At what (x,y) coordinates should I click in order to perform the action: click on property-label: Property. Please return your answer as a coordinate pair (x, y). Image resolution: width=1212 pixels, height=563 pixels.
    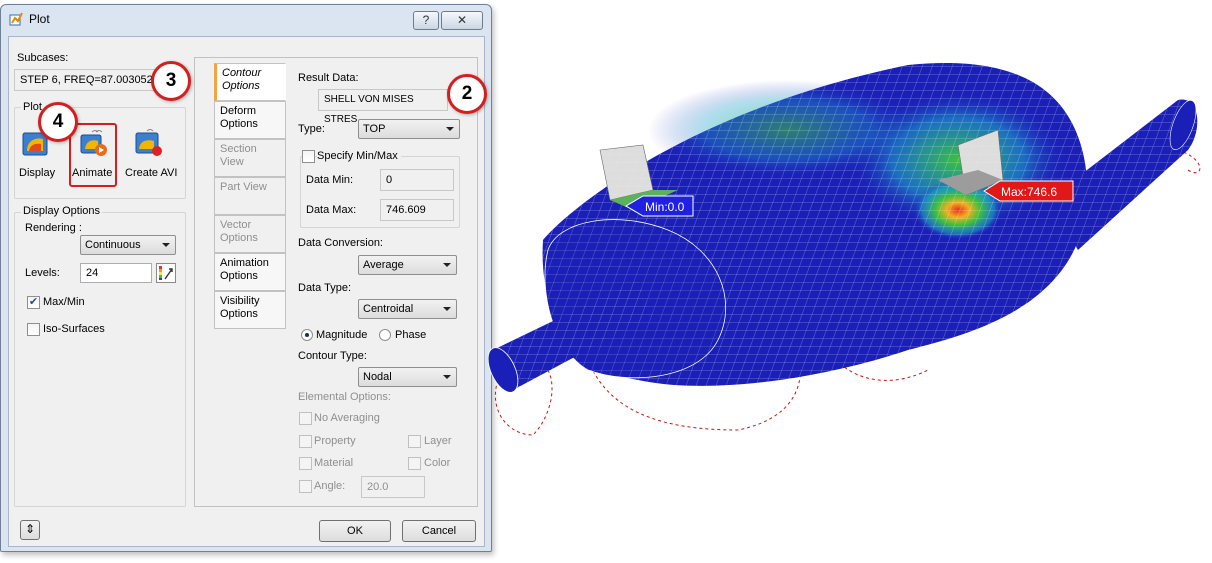
    Looking at the image, I should click on (335, 441).